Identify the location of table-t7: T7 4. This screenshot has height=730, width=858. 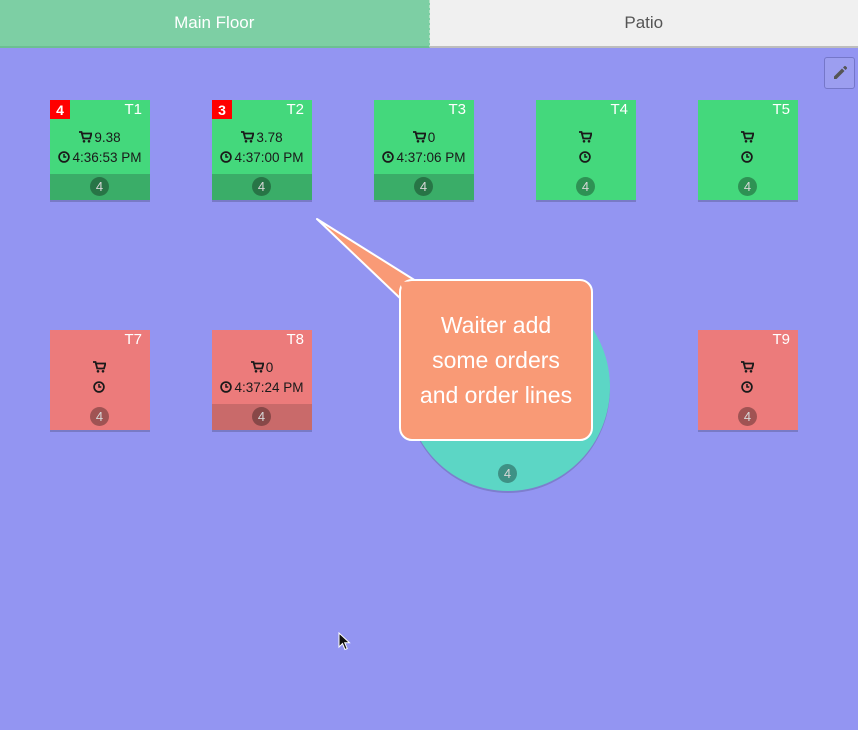
(100, 380).